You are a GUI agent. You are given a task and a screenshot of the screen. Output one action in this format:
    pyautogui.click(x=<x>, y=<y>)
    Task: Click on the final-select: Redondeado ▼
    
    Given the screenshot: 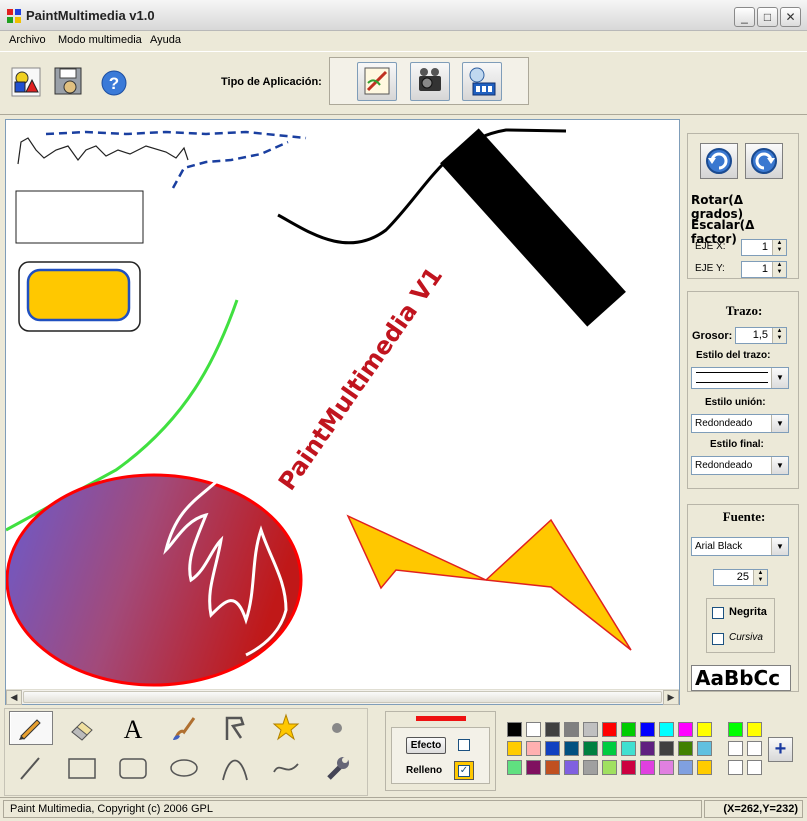 What is the action you would take?
    pyautogui.click(x=740, y=465)
    